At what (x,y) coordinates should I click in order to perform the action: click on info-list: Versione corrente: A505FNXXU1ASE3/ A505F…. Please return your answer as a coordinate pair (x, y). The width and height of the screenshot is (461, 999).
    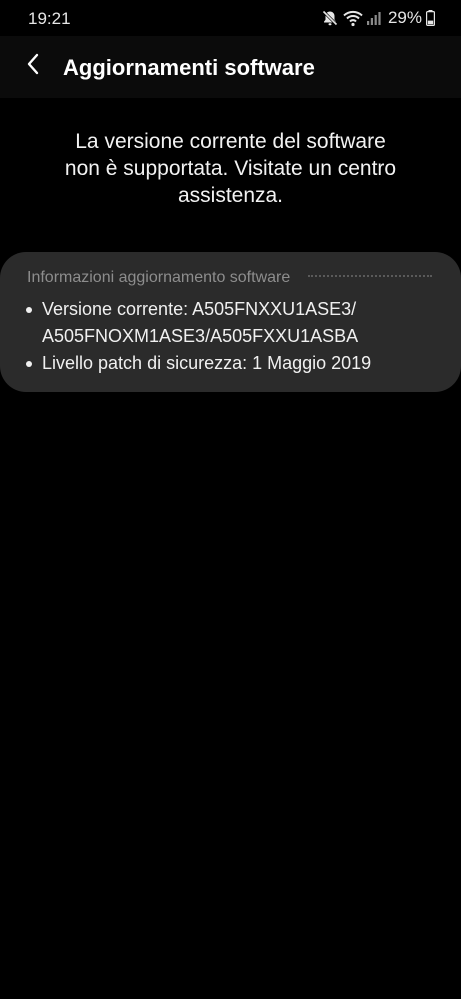
    Looking at the image, I should click on (233, 336).